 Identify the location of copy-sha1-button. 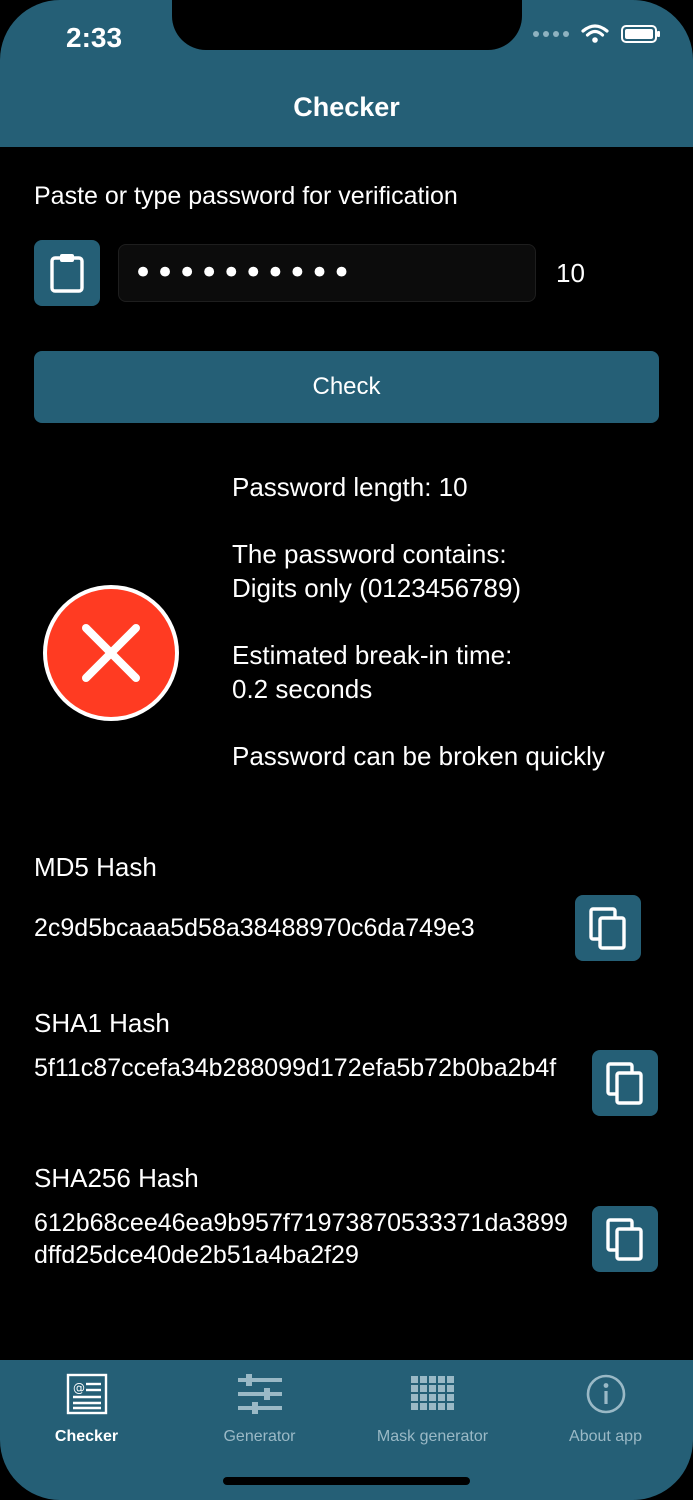
(625, 1083).